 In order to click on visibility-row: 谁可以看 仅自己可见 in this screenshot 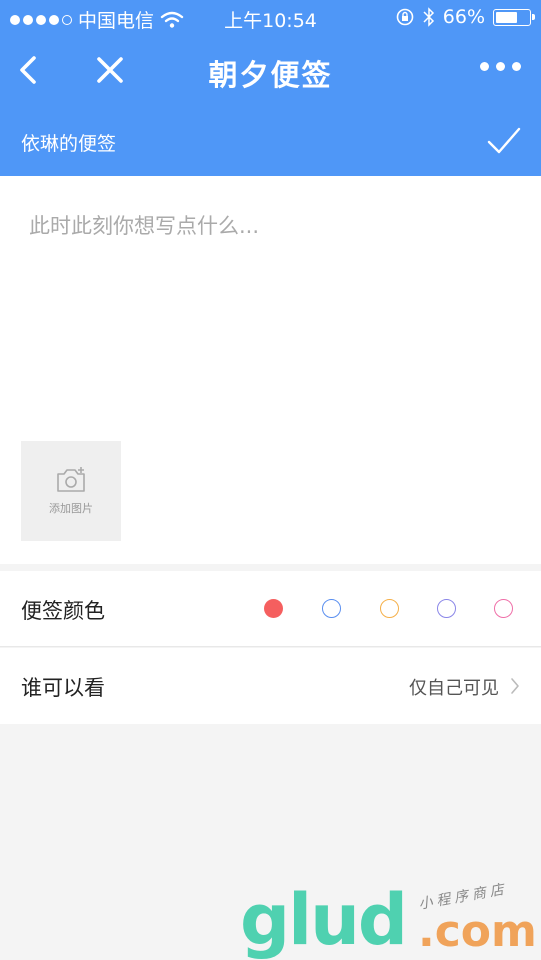, I will do `click(270, 686)`.